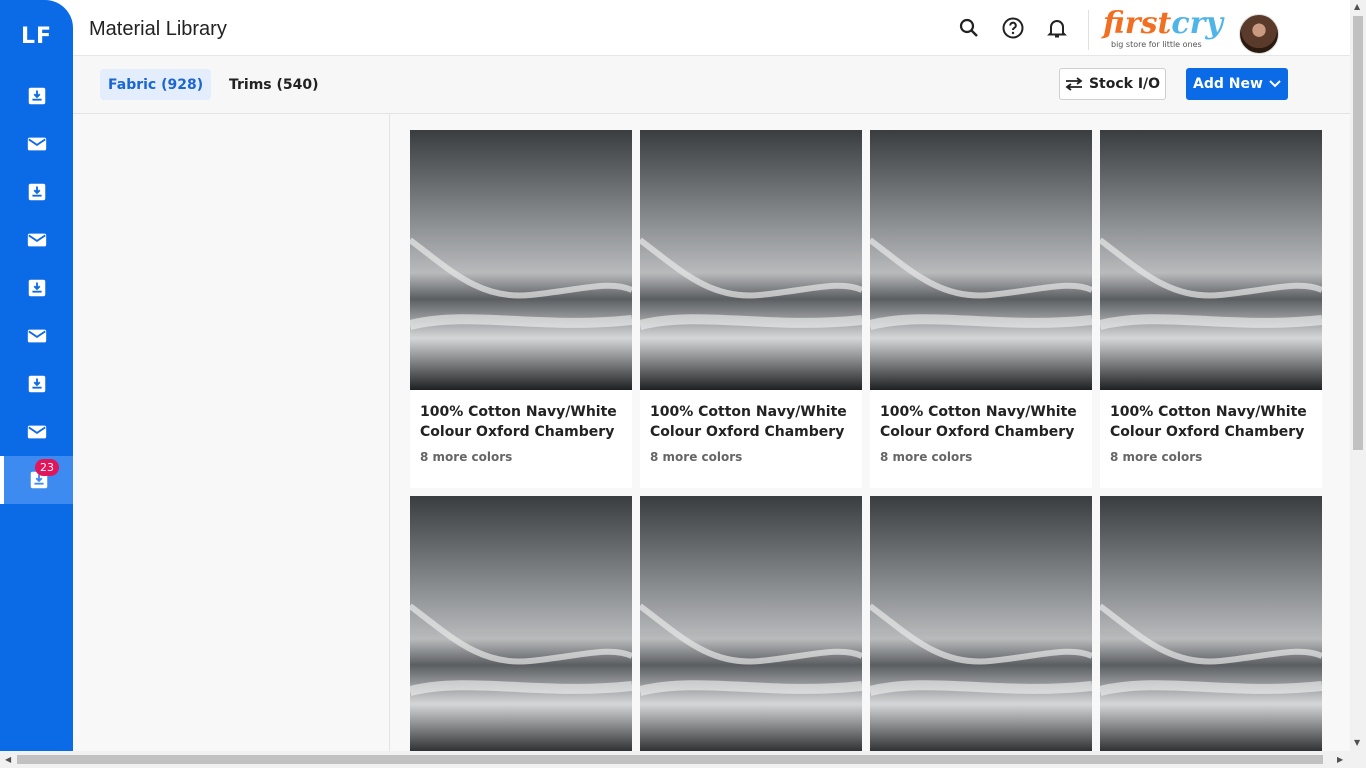 Image resolution: width=1366 pixels, height=768 pixels. Describe the element at coordinates (670, 759) in the screenshot. I see `horizontal-scroll-thumb` at that location.